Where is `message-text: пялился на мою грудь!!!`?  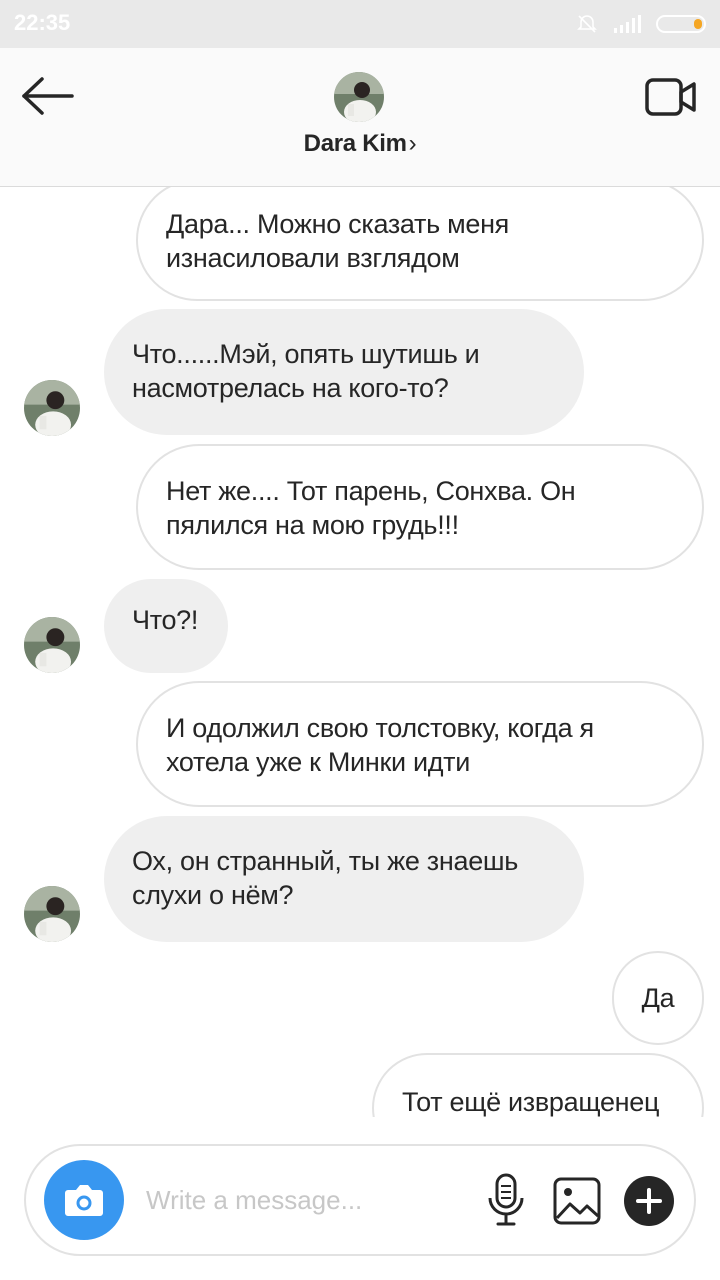
message-text: пялился на мою грудь!!! is located at coordinates (312, 525).